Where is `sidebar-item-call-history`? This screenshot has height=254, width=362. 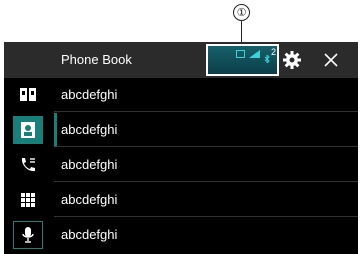
sidebar-item-call-history is located at coordinates (28, 165).